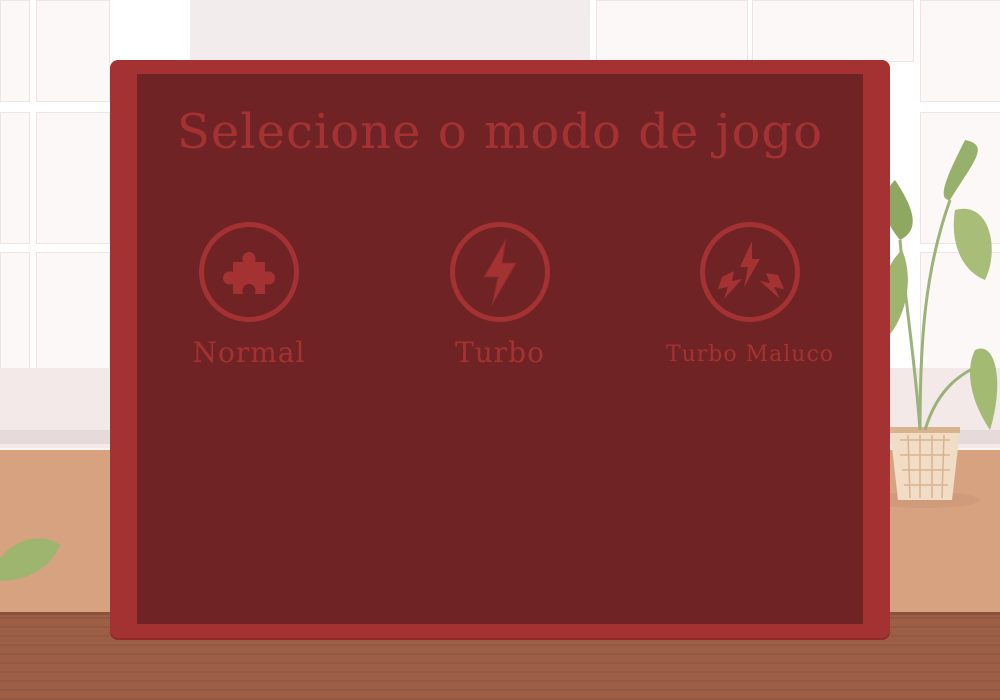 This screenshot has width=1000, height=700. I want to click on mode-turbo-maluco-label: Turbo Maluco, so click(750, 354).